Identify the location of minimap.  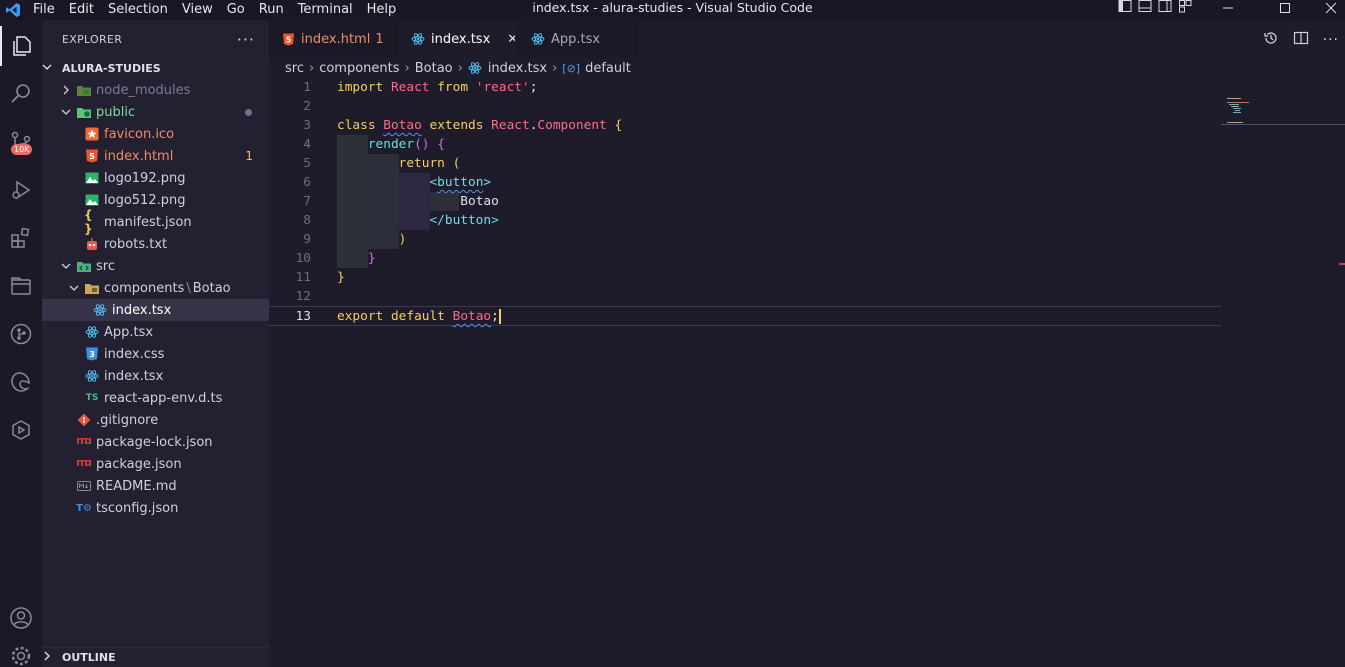
(1283, 372).